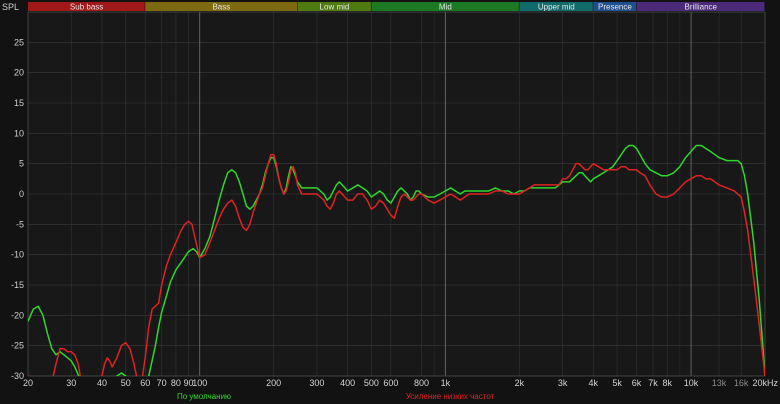 This screenshot has height=404, width=780. What do you see at coordinates (19, 103) in the screenshot?
I see `y-tick-label: 15` at bounding box center [19, 103].